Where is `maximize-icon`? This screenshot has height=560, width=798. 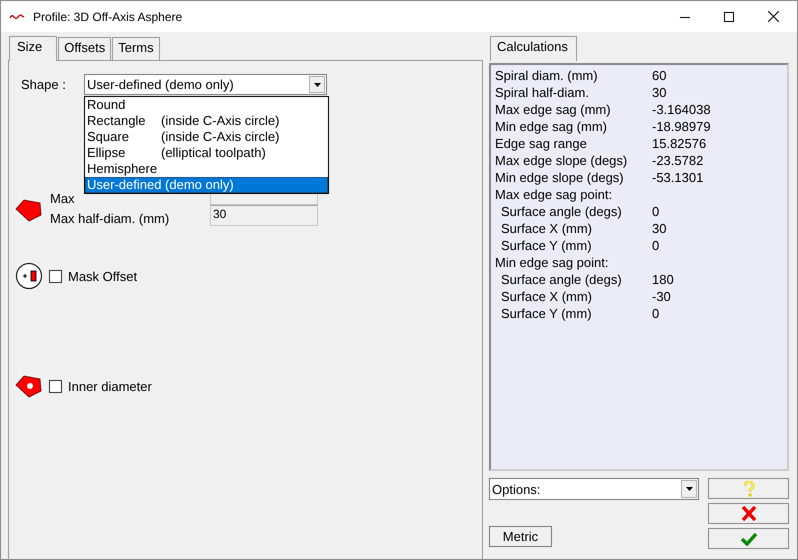 maximize-icon is located at coordinates (729, 17).